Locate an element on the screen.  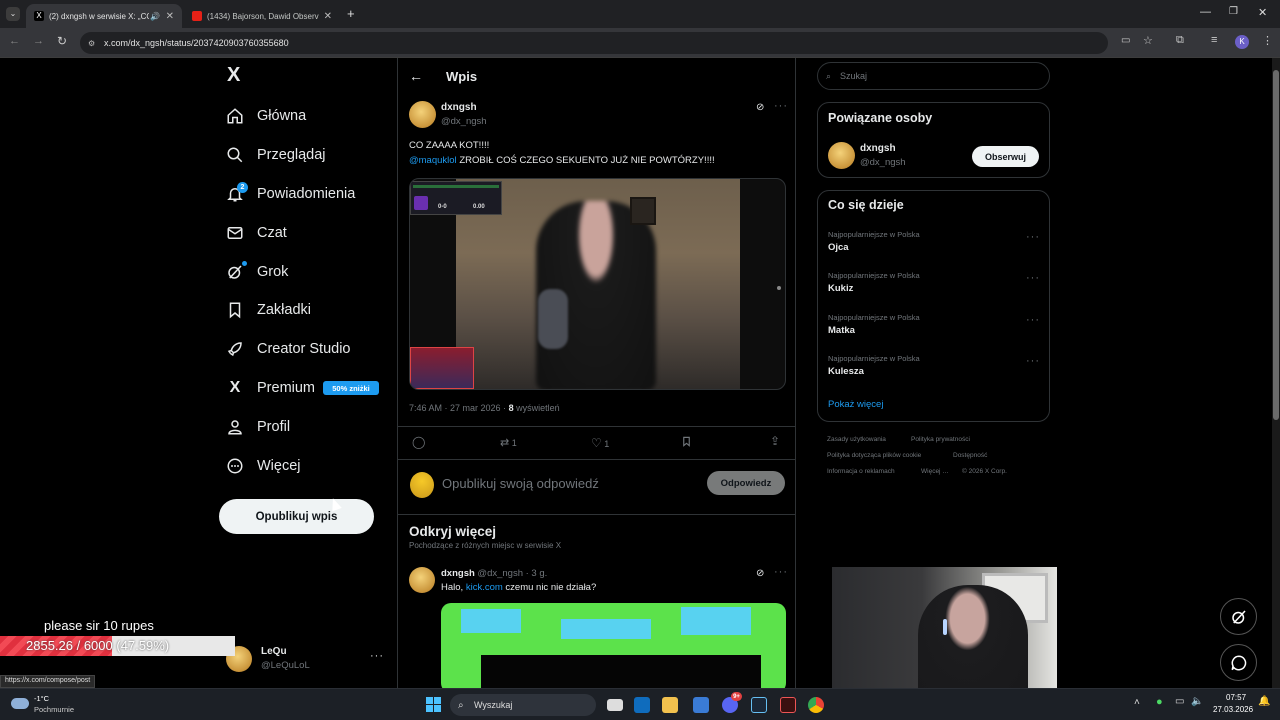
nav-premium: X Premium is located at coordinates (270, 388).